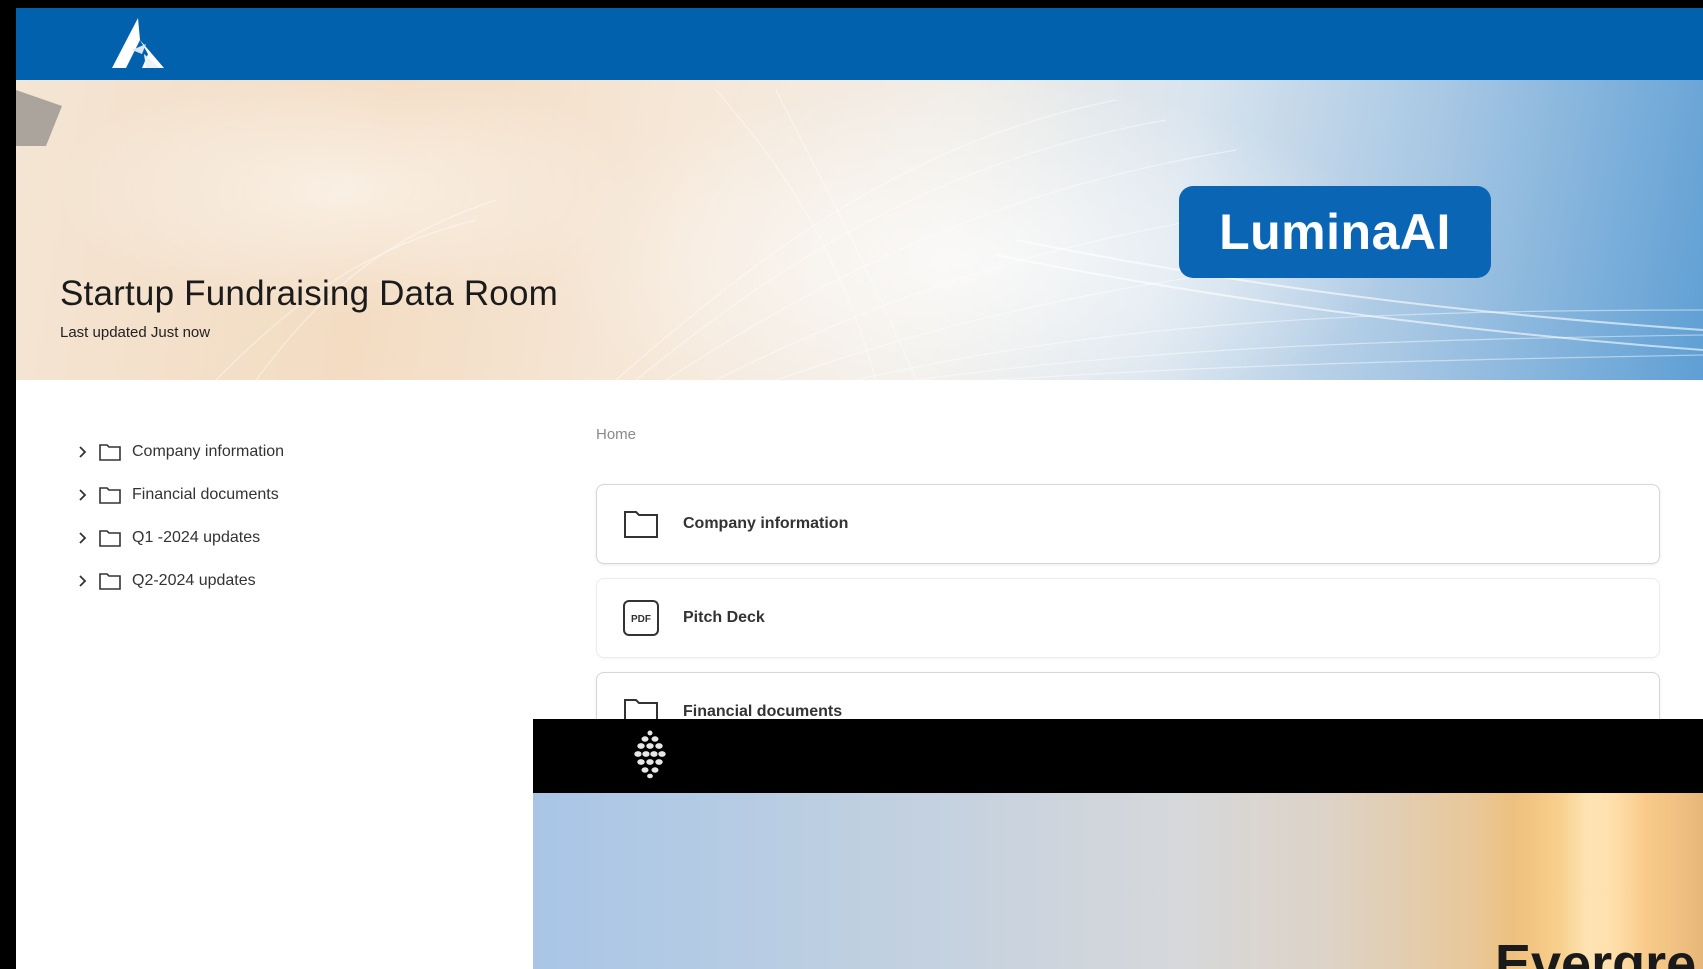 Image resolution: width=1703 pixels, height=969 pixels. Describe the element at coordinates (1118, 881) in the screenshot. I see `second-window-hero: Evergre` at that location.